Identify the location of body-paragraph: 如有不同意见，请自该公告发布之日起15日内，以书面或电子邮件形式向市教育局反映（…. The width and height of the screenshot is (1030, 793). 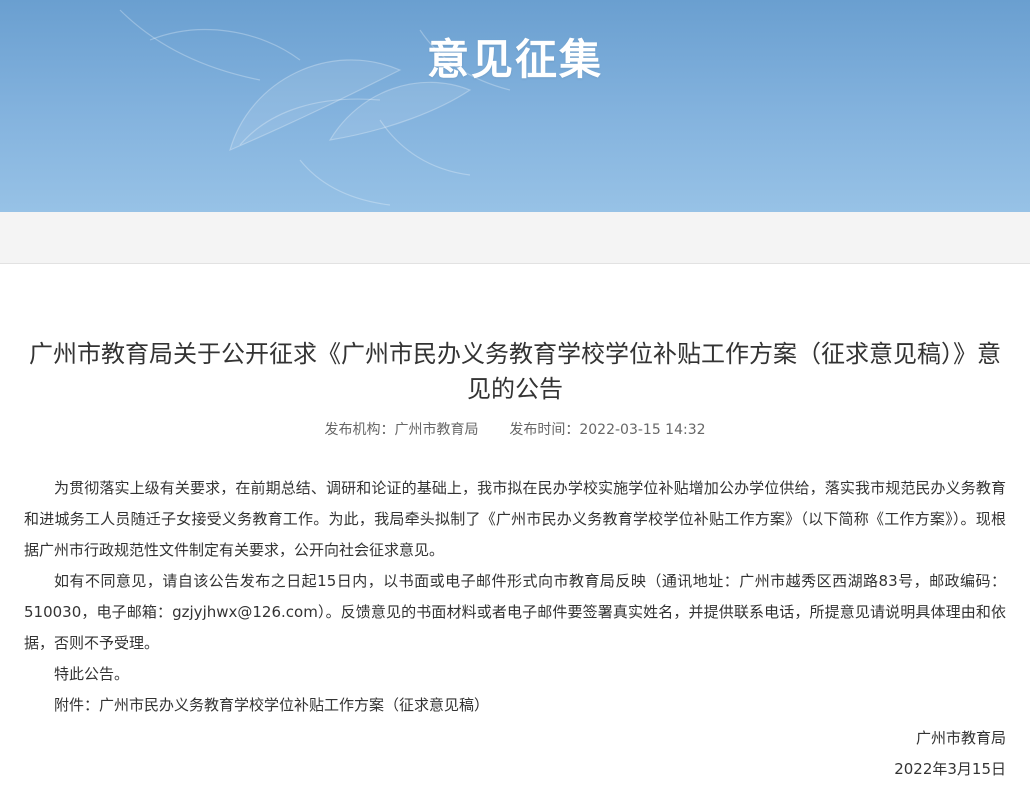
(515, 612).